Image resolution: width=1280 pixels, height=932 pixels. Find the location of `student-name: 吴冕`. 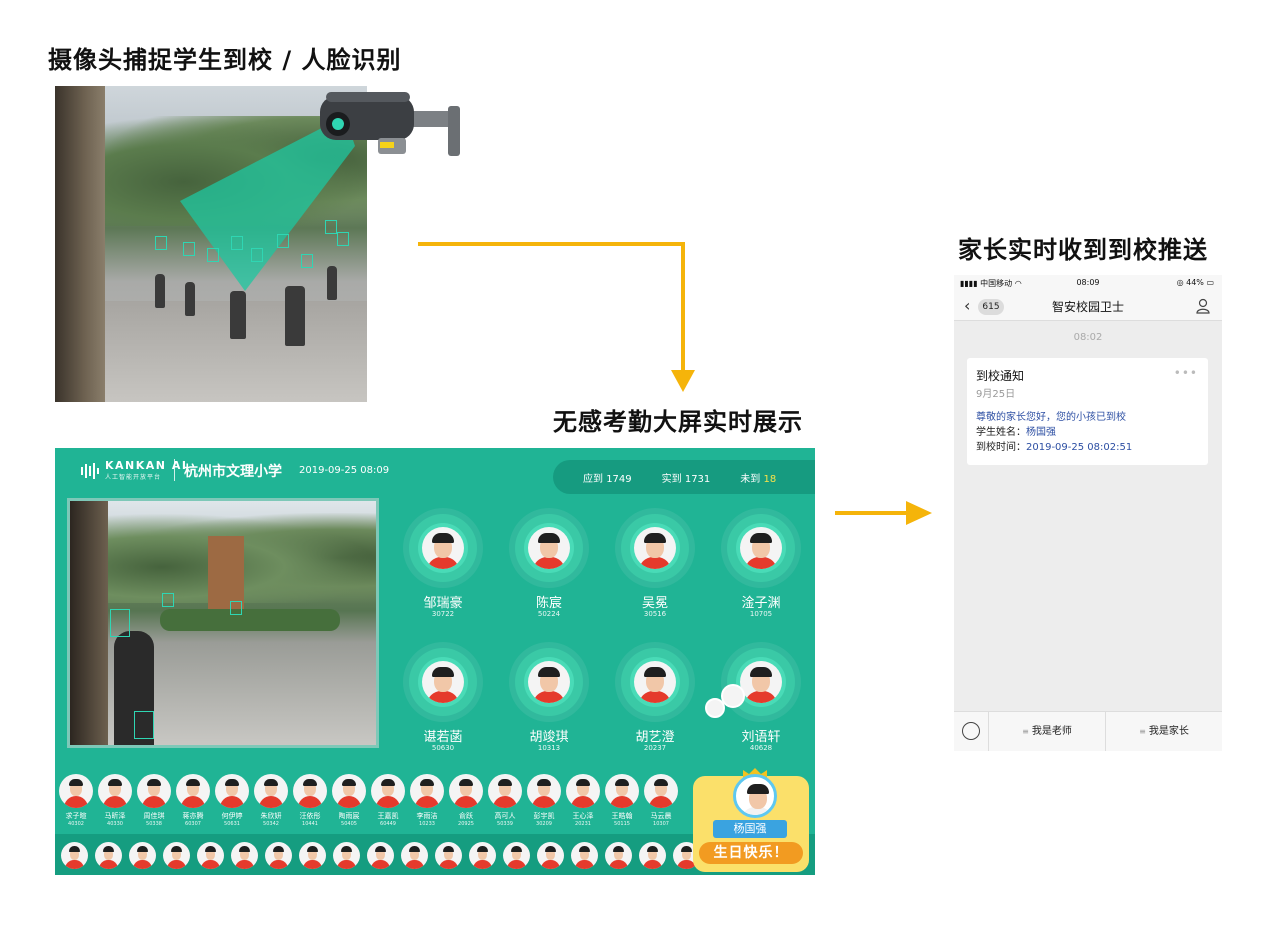

student-name: 吴冕 is located at coordinates (654, 603).